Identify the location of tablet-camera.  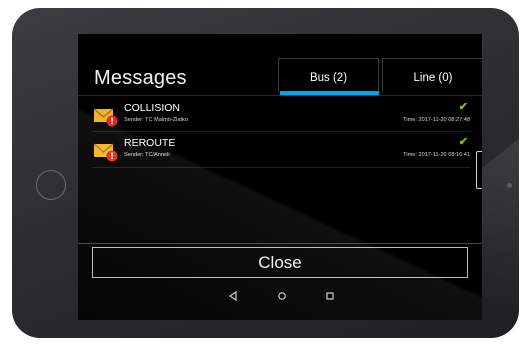
(509, 185).